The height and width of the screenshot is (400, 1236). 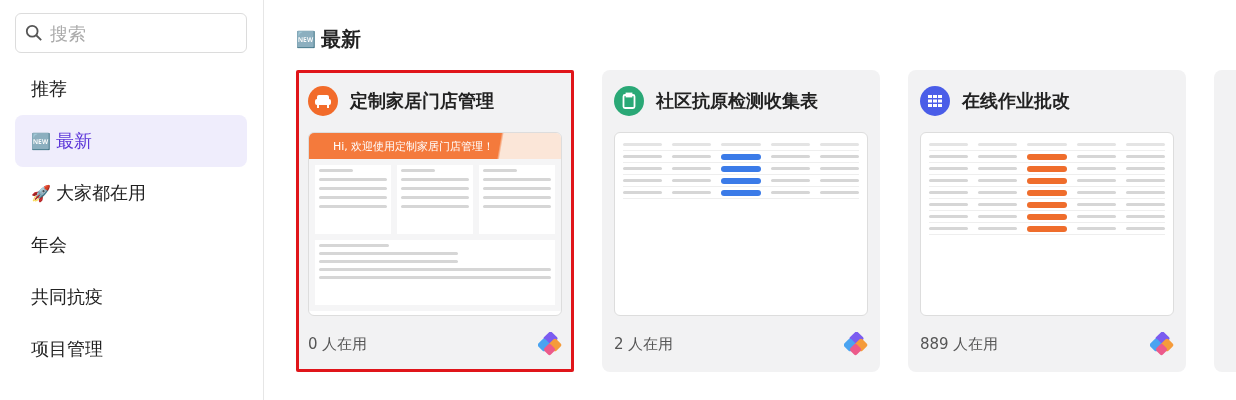 What do you see at coordinates (131, 349) in the screenshot?
I see `sidebar-item: 项目管理` at bounding box center [131, 349].